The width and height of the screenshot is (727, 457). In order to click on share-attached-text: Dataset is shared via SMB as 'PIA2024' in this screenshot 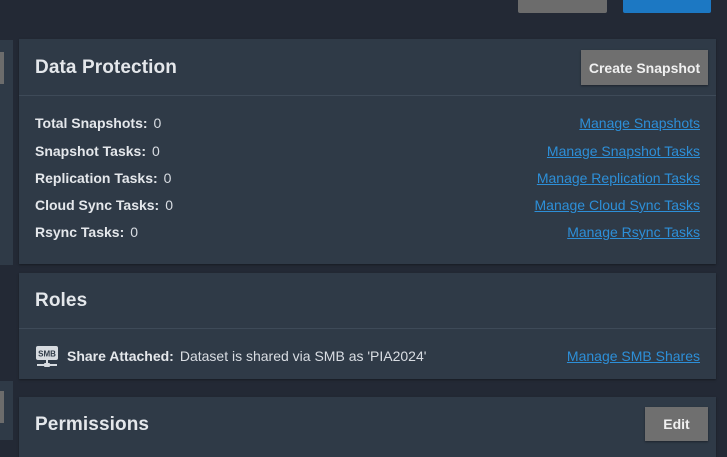, I will do `click(303, 356)`.